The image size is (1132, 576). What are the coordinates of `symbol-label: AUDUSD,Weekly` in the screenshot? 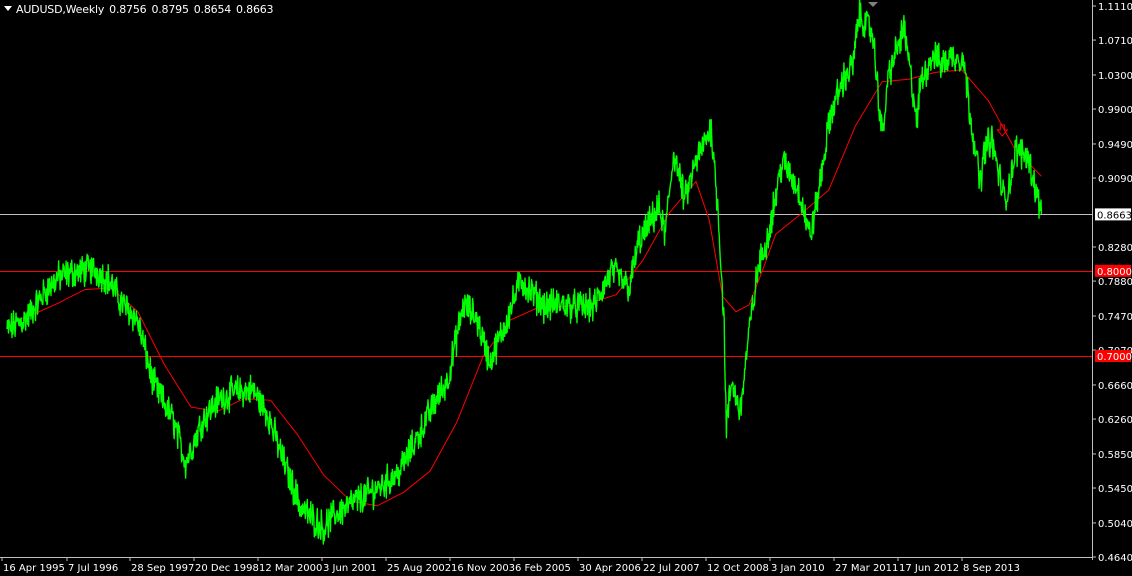 It's located at (60, 9).